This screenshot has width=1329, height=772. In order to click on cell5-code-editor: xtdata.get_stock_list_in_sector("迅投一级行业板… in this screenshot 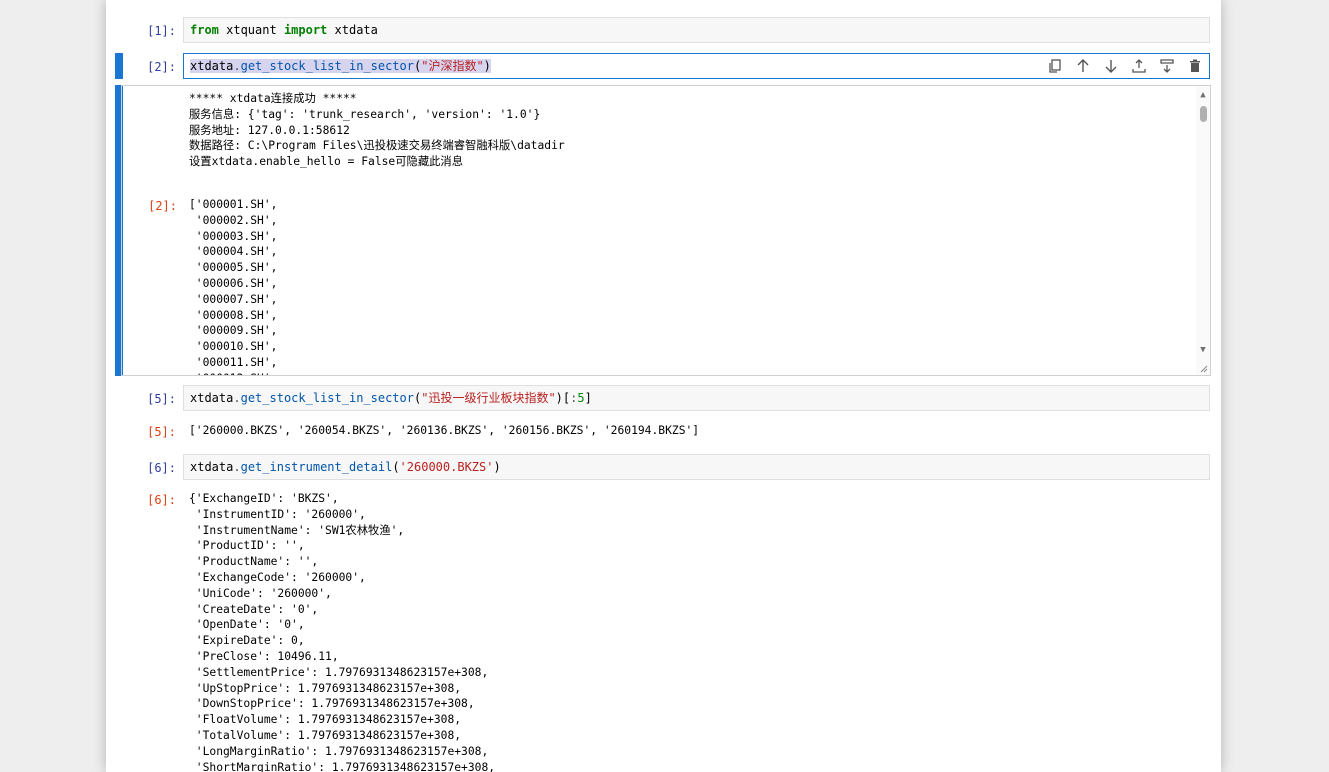, I will do `click(696, 398)`.